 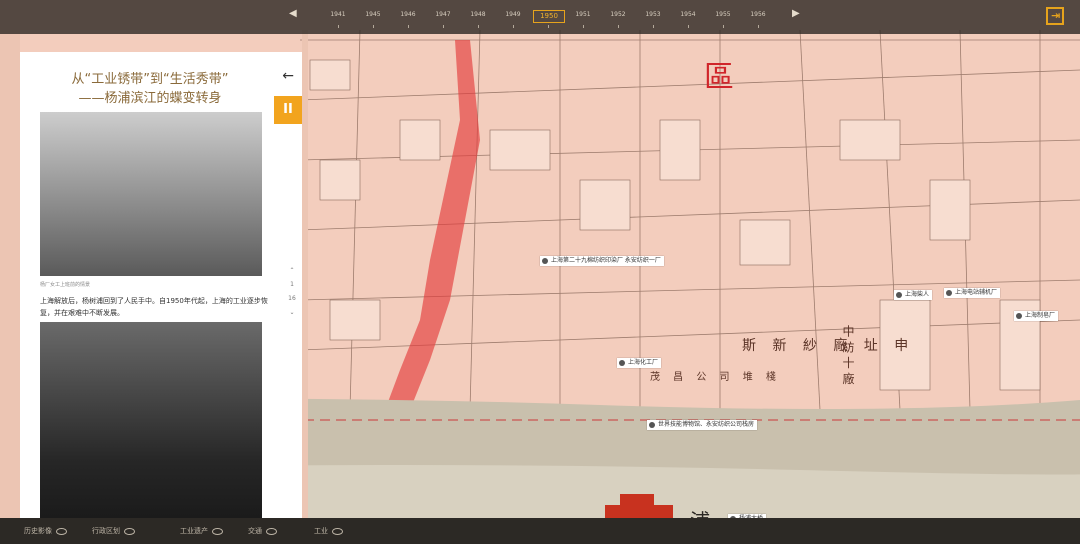 What do you see at coordinates (723, 14) in the screenshot?
I see `timeline-year: 1955` at bounding box center [723, 14].